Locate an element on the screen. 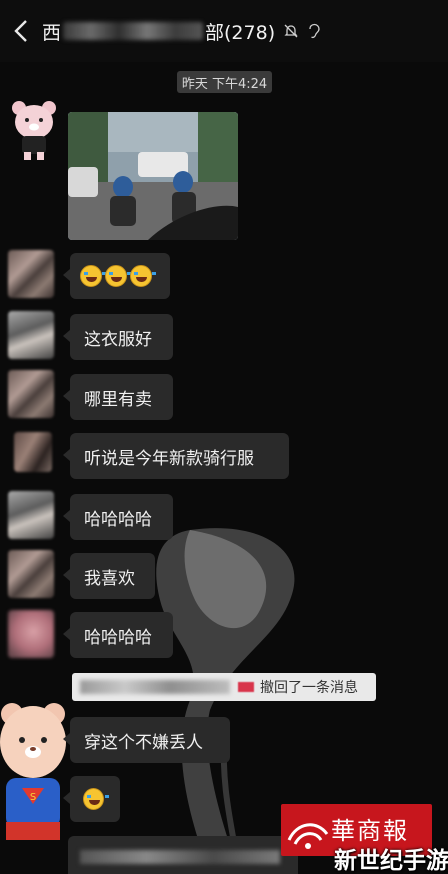 Image resolution: width=448 pixels, height=874 pixels. chat-header: 西 部(278) is located at coordinates (224, 31).